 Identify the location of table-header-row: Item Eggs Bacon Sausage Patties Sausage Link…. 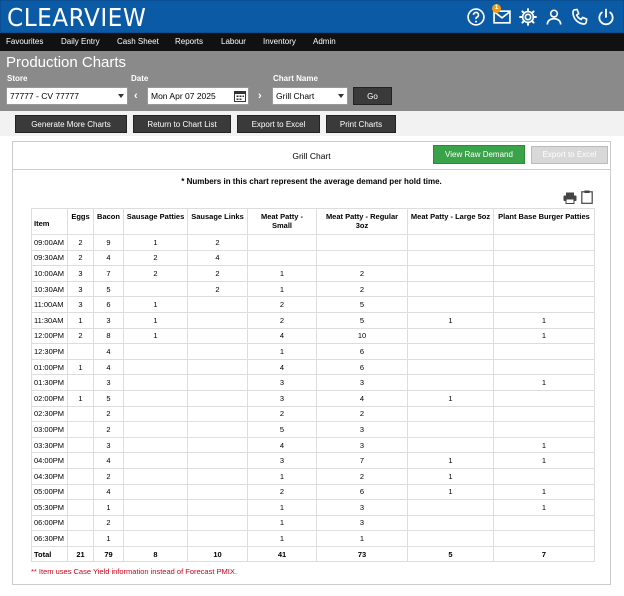
(313, 221).